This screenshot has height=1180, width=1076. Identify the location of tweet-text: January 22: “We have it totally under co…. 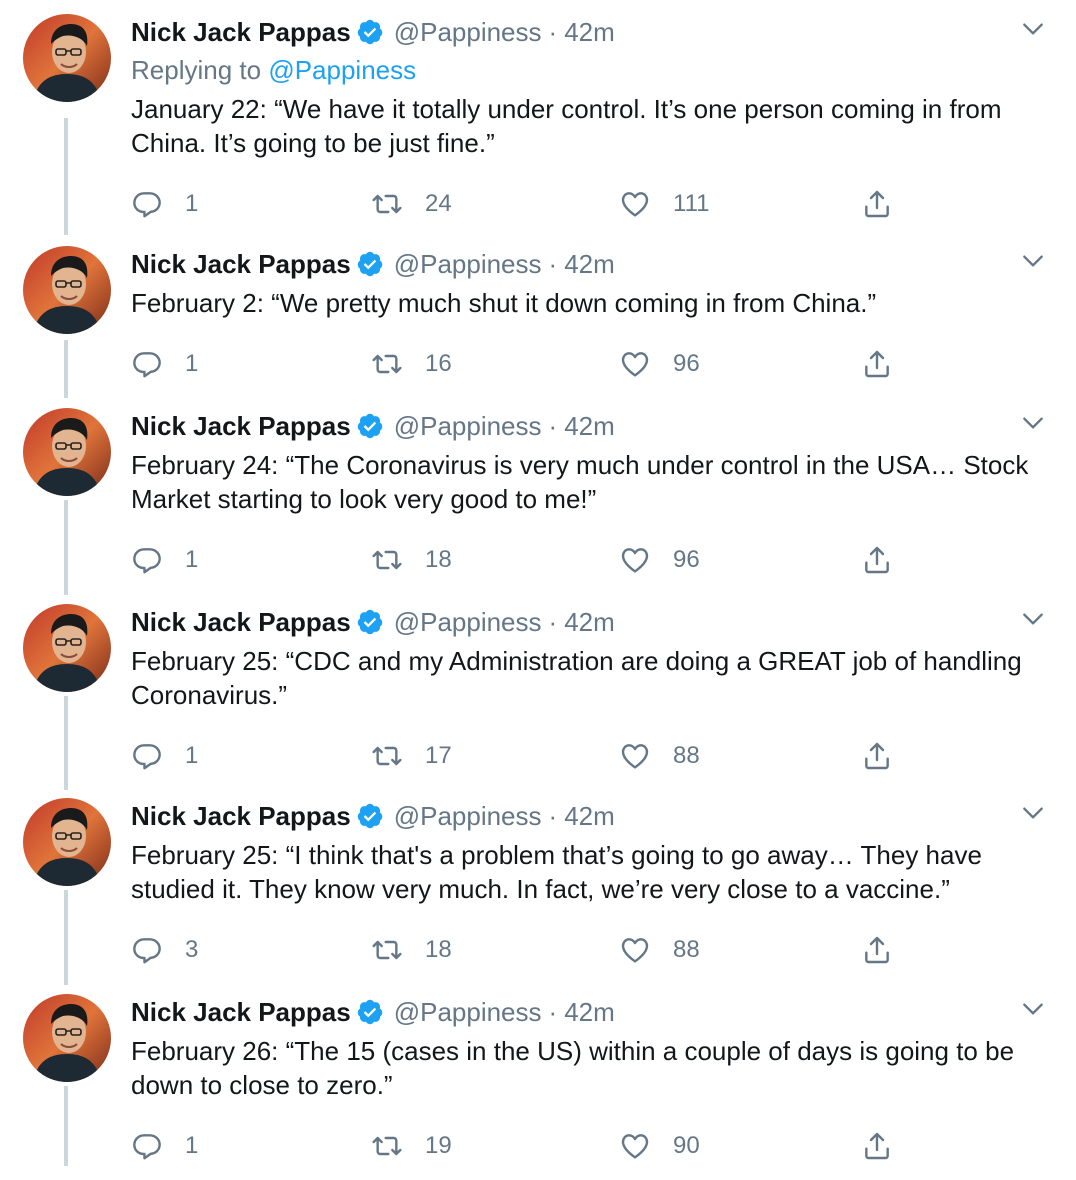
(566, 126).